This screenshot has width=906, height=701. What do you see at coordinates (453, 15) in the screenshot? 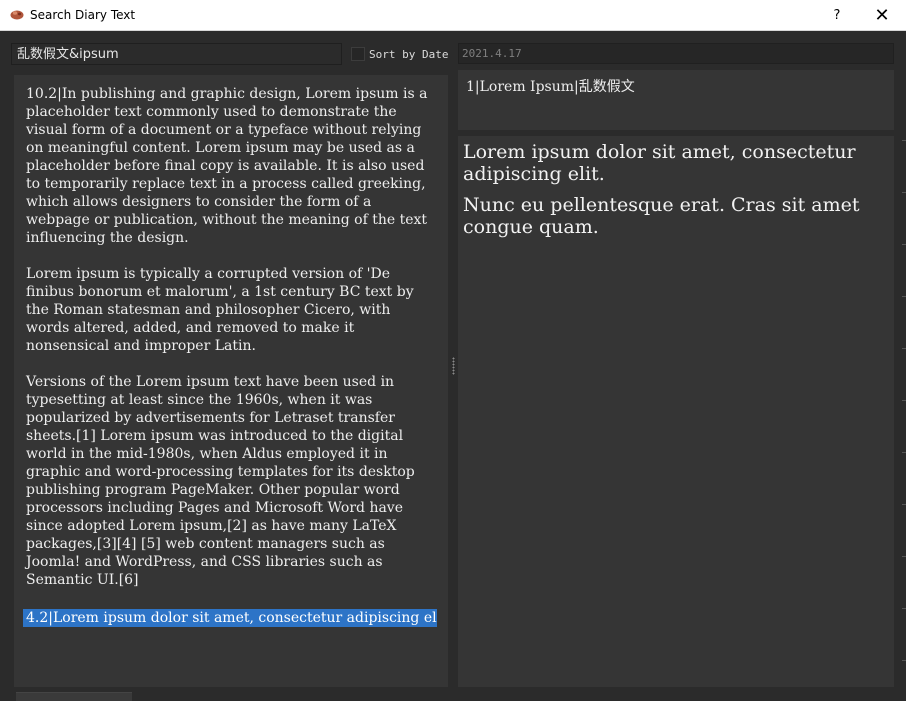
I see `title-bar: Search Diary Text ? ✕` at bounding box center [453, 15].